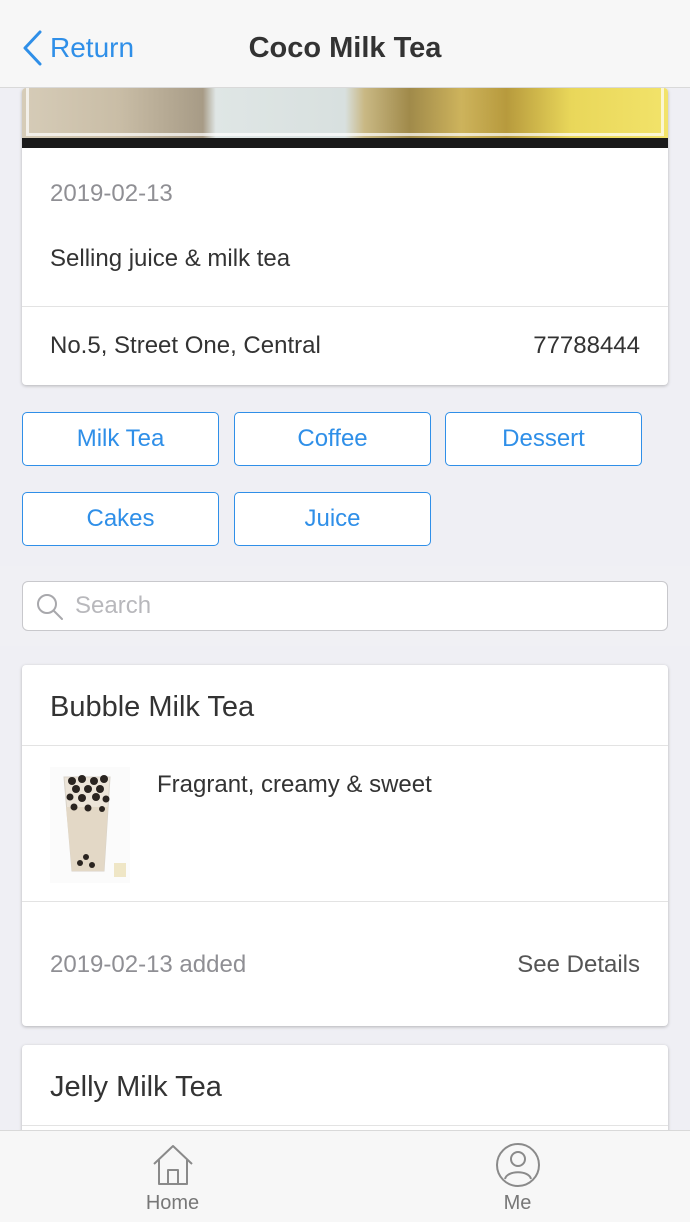 The height and width of the screenshot is (1222, 690). Describe the element at coordinates (332, 439) in the screenshot. I see `category-coffee-button: Coffee` at that location.